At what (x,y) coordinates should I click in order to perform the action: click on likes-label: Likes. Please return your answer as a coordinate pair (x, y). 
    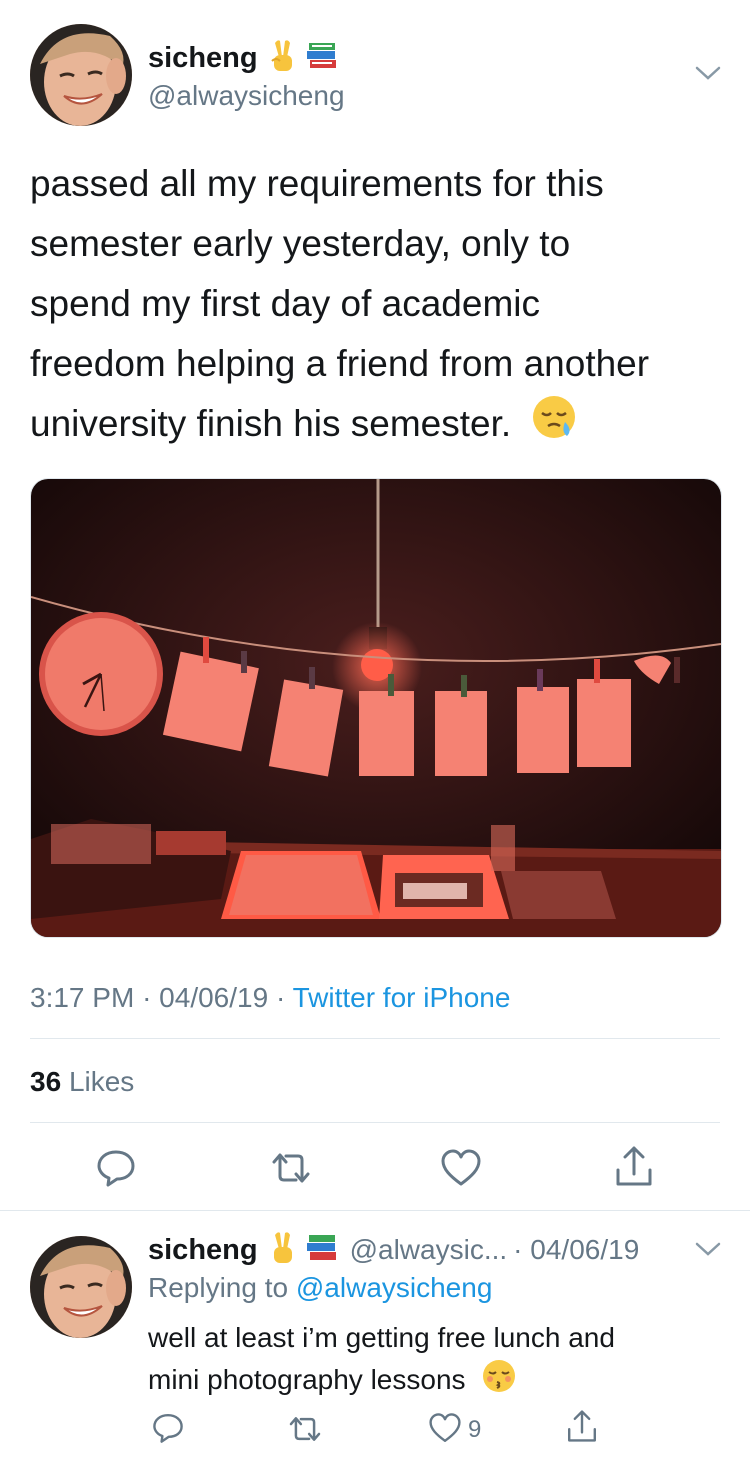
    Looking at the image, I should click on (101, 1081).